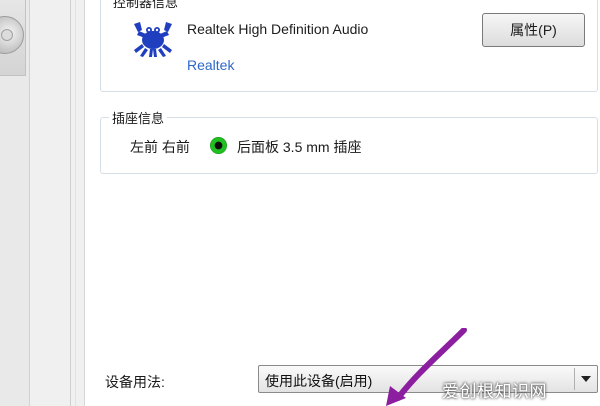 This screenshot has height=406, width=600. I want to click on panel-divider, so click(70, 203).